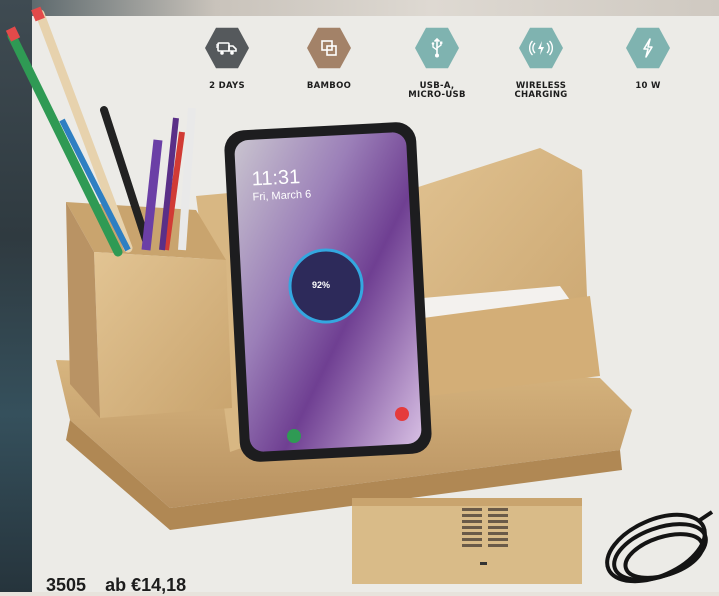 The image size is (719, 596). What do you see at coordinates (100, 131) in the screenshot?
I see `pens` at bounding box center [100, 131].